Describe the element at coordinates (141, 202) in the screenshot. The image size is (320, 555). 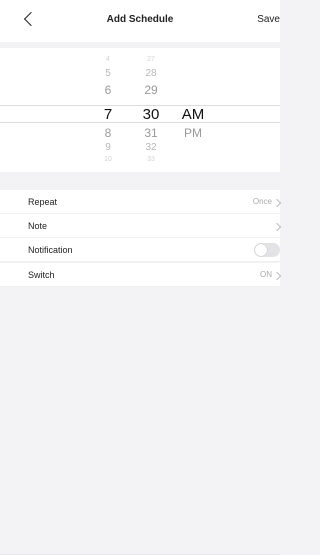
I see `repeat-row: Repeat Once` at that location.